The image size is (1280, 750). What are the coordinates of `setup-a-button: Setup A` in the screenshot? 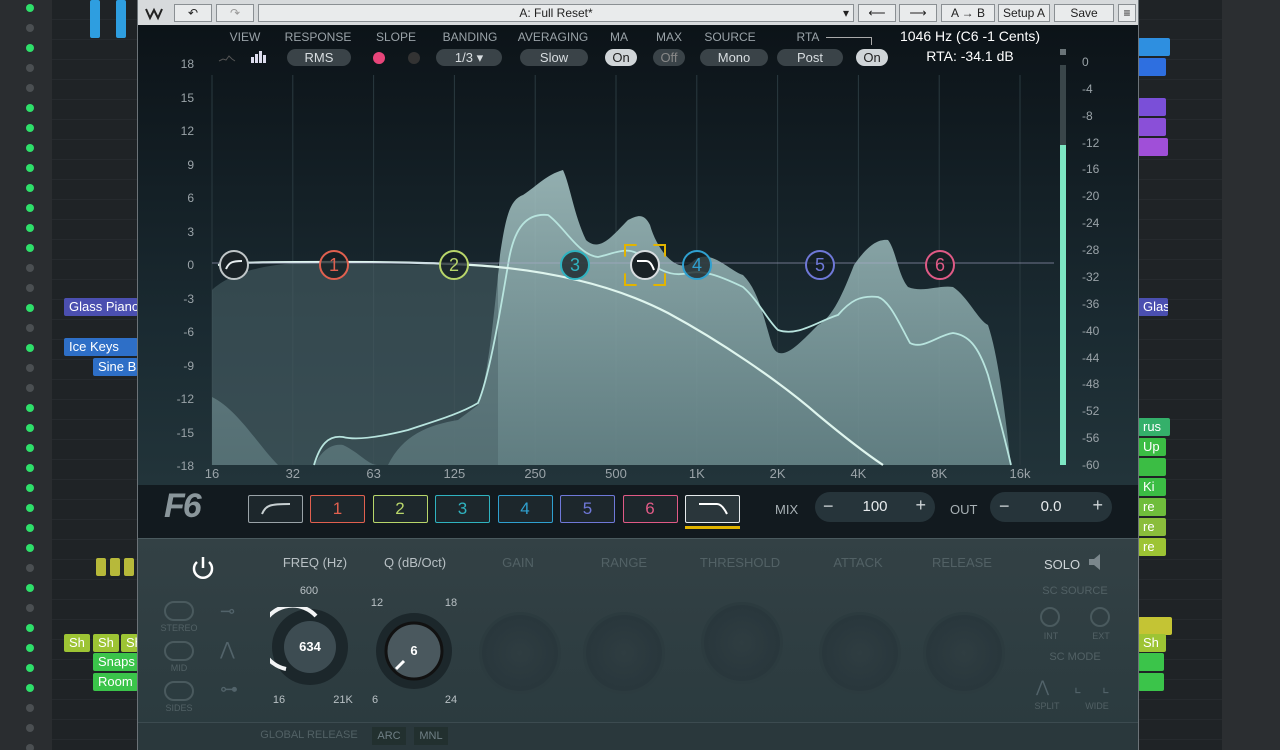 It's located at (1024, 13).